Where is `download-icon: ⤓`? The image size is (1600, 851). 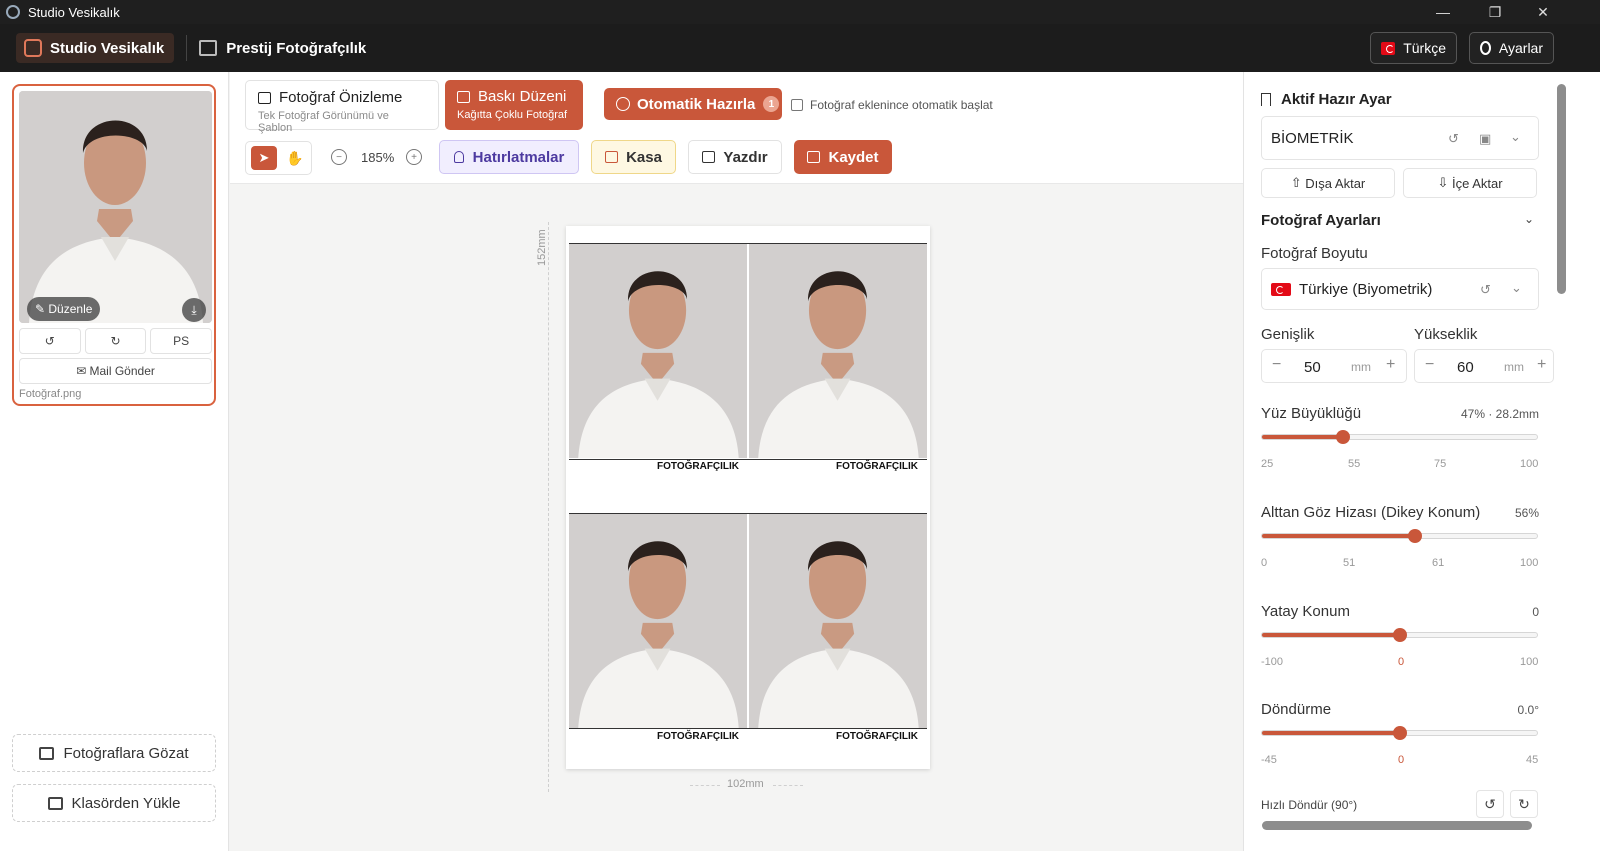 download-icon: ⤓ is located at coordinates (194, 310).